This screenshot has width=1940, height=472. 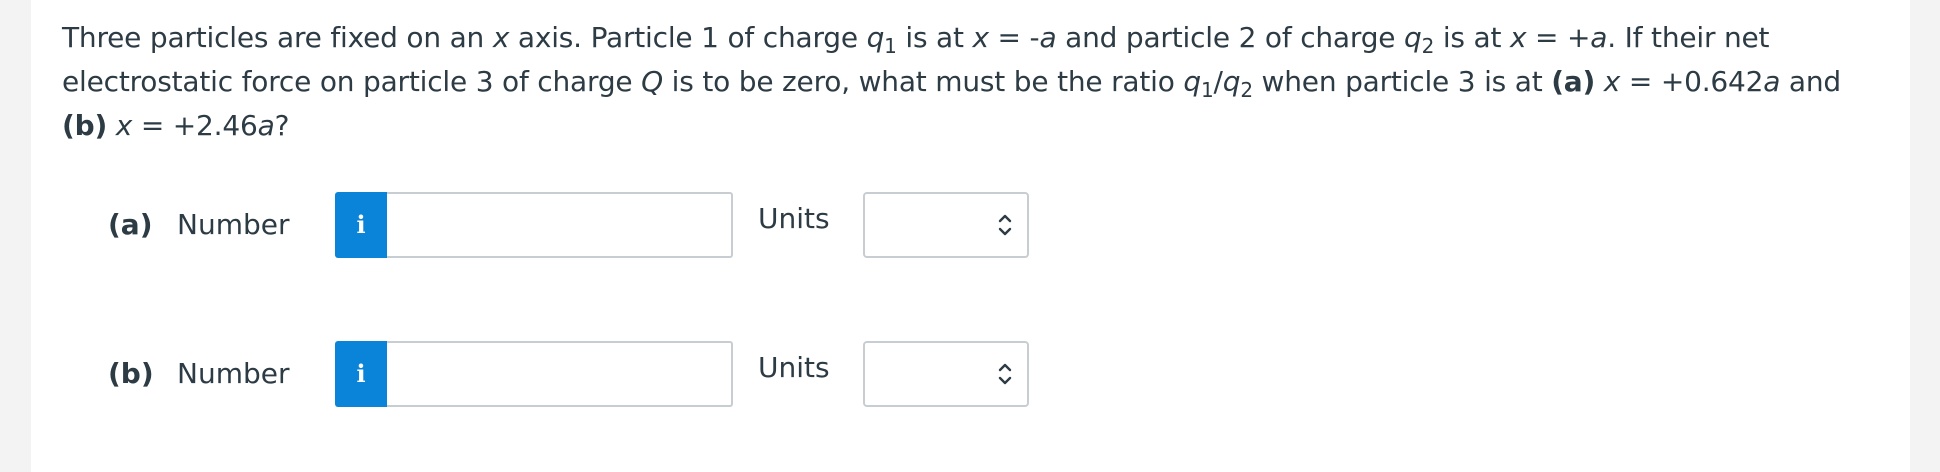 I want to click on number-input-a, so click(x=560, y=225).